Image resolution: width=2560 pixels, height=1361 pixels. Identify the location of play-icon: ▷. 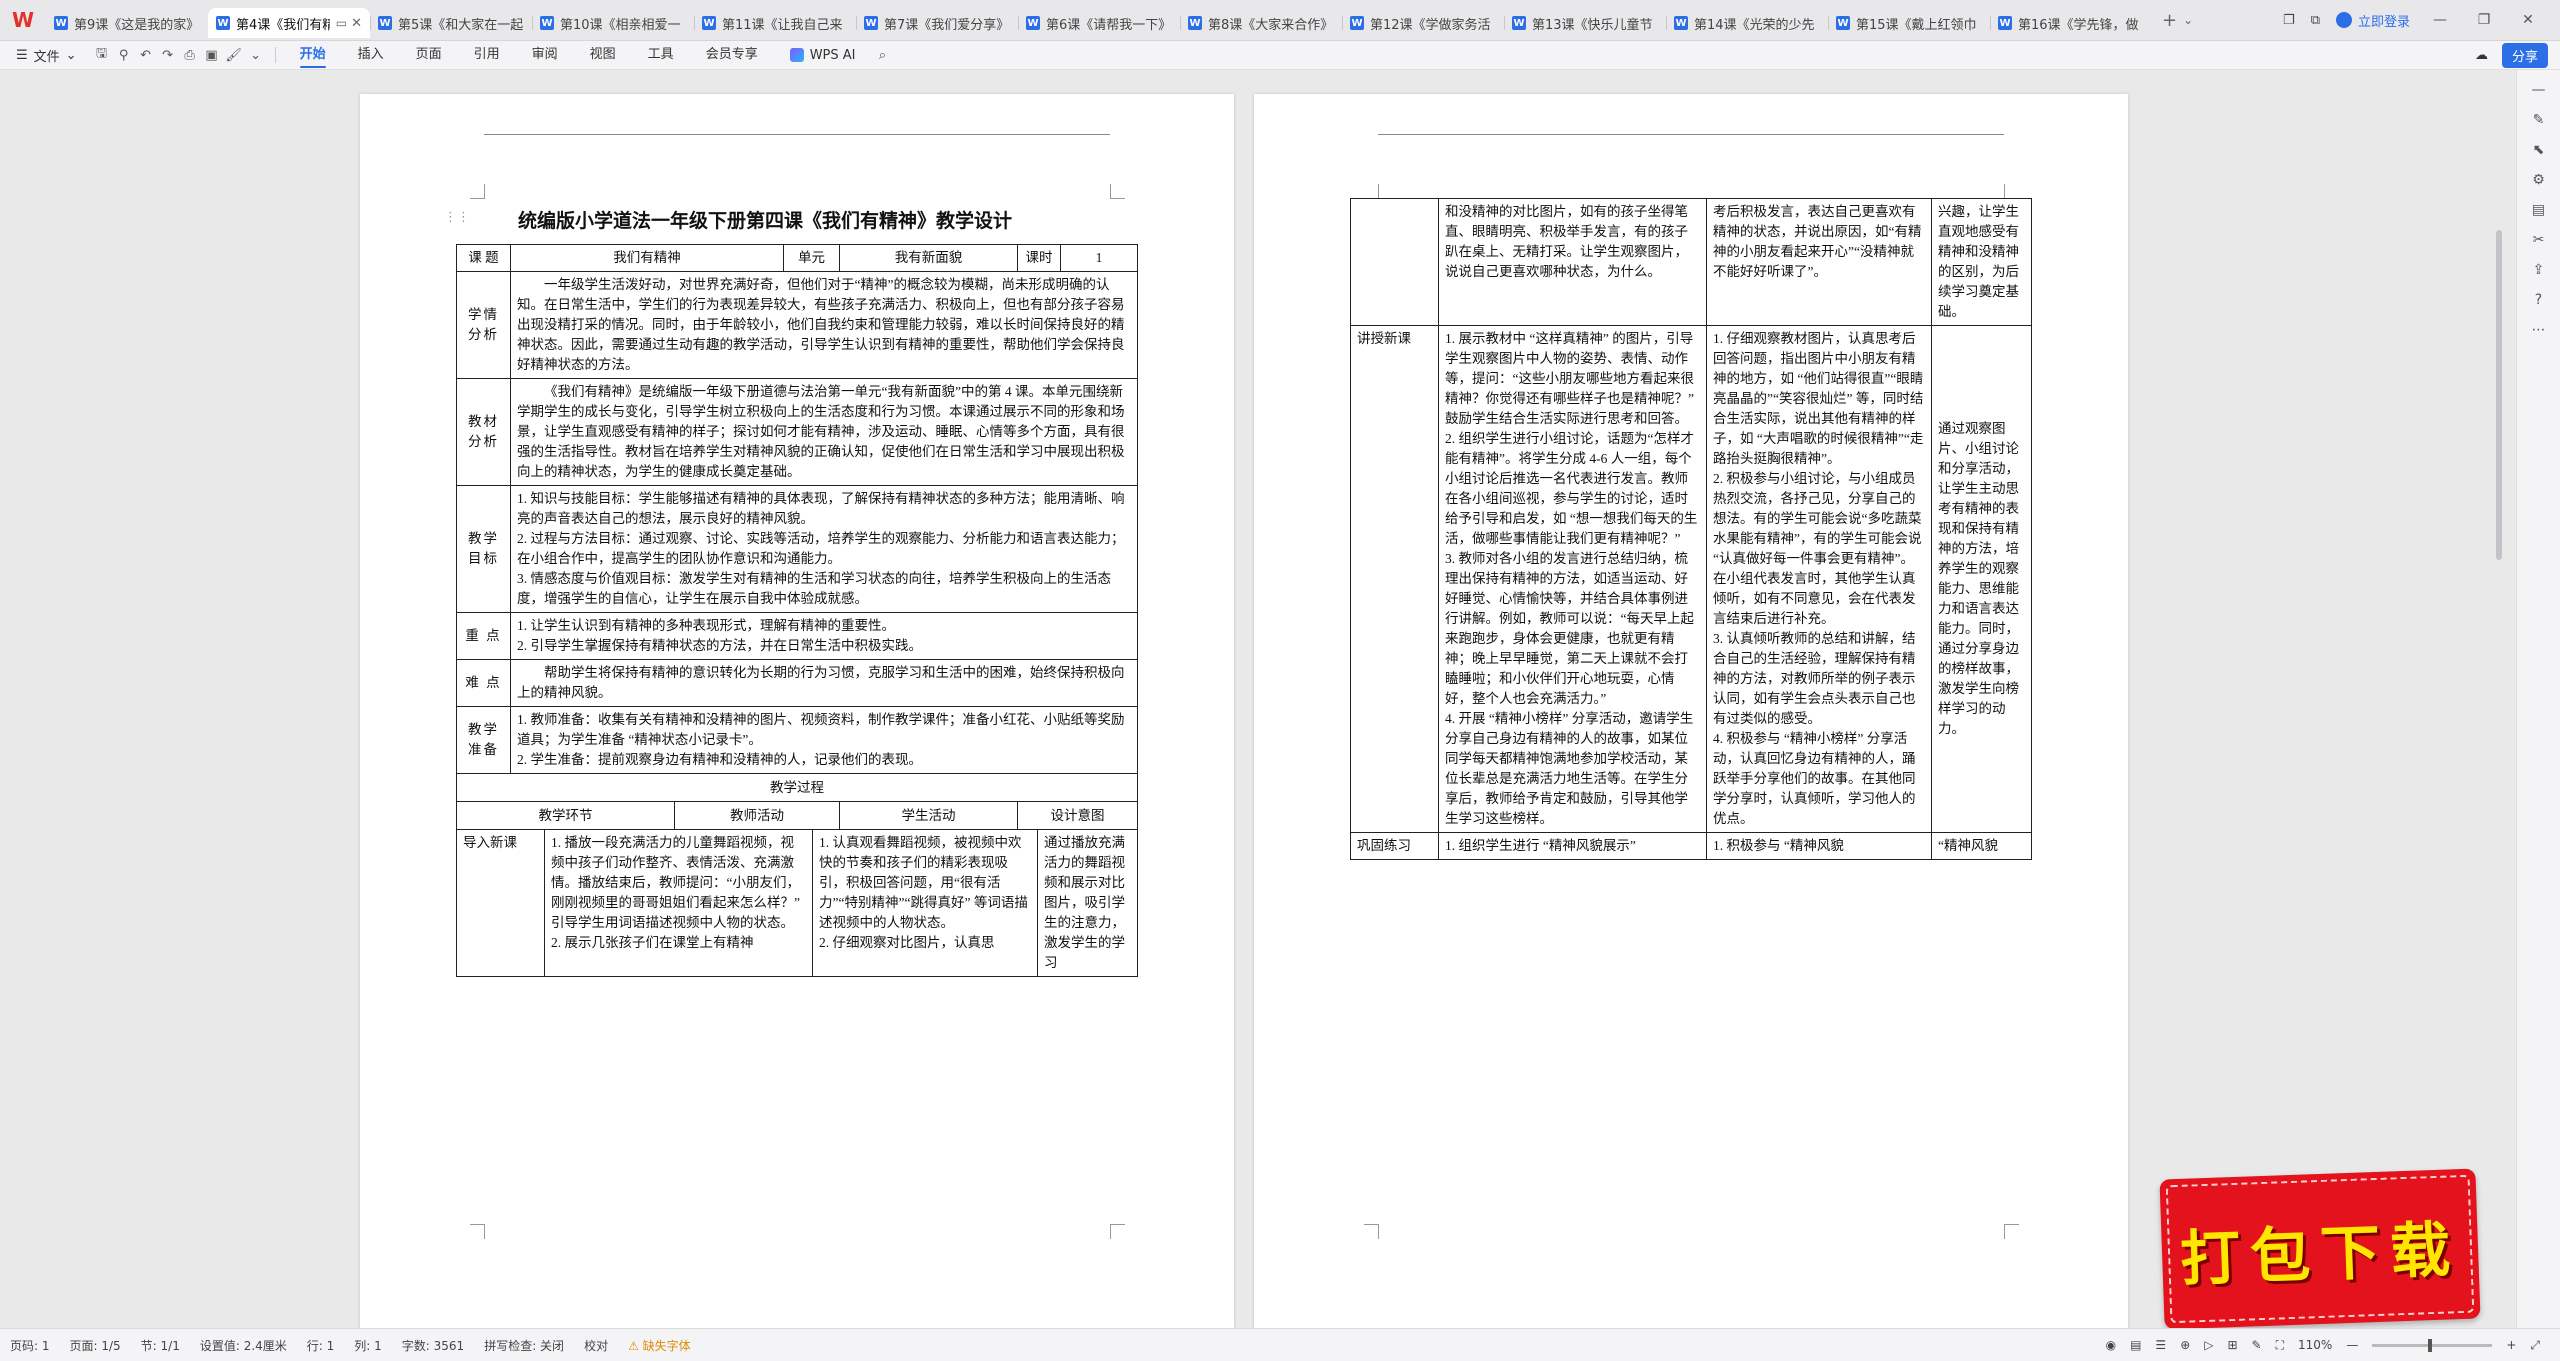
(2208, 1345).